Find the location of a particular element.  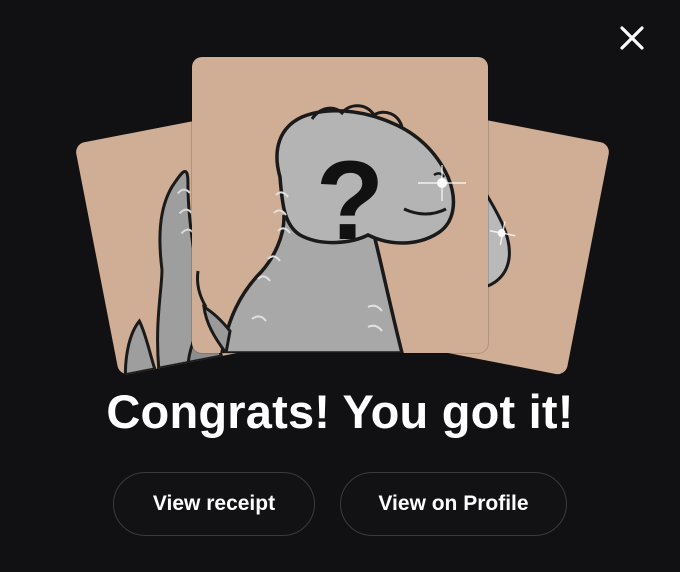

view-on-profile-button: View on Profile is located at coordinates (453, 504).